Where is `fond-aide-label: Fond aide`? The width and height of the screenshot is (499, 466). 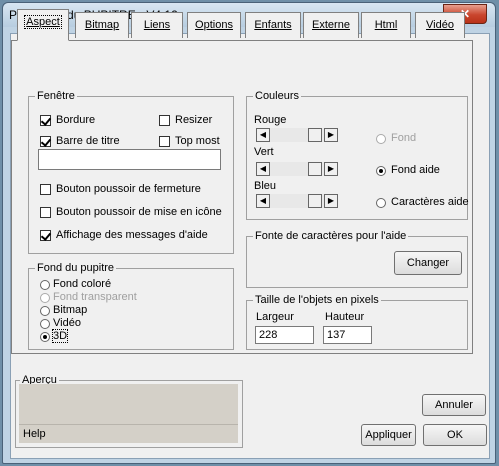 fond-aide-label: Fond aide is located at coordinates (415, 170).